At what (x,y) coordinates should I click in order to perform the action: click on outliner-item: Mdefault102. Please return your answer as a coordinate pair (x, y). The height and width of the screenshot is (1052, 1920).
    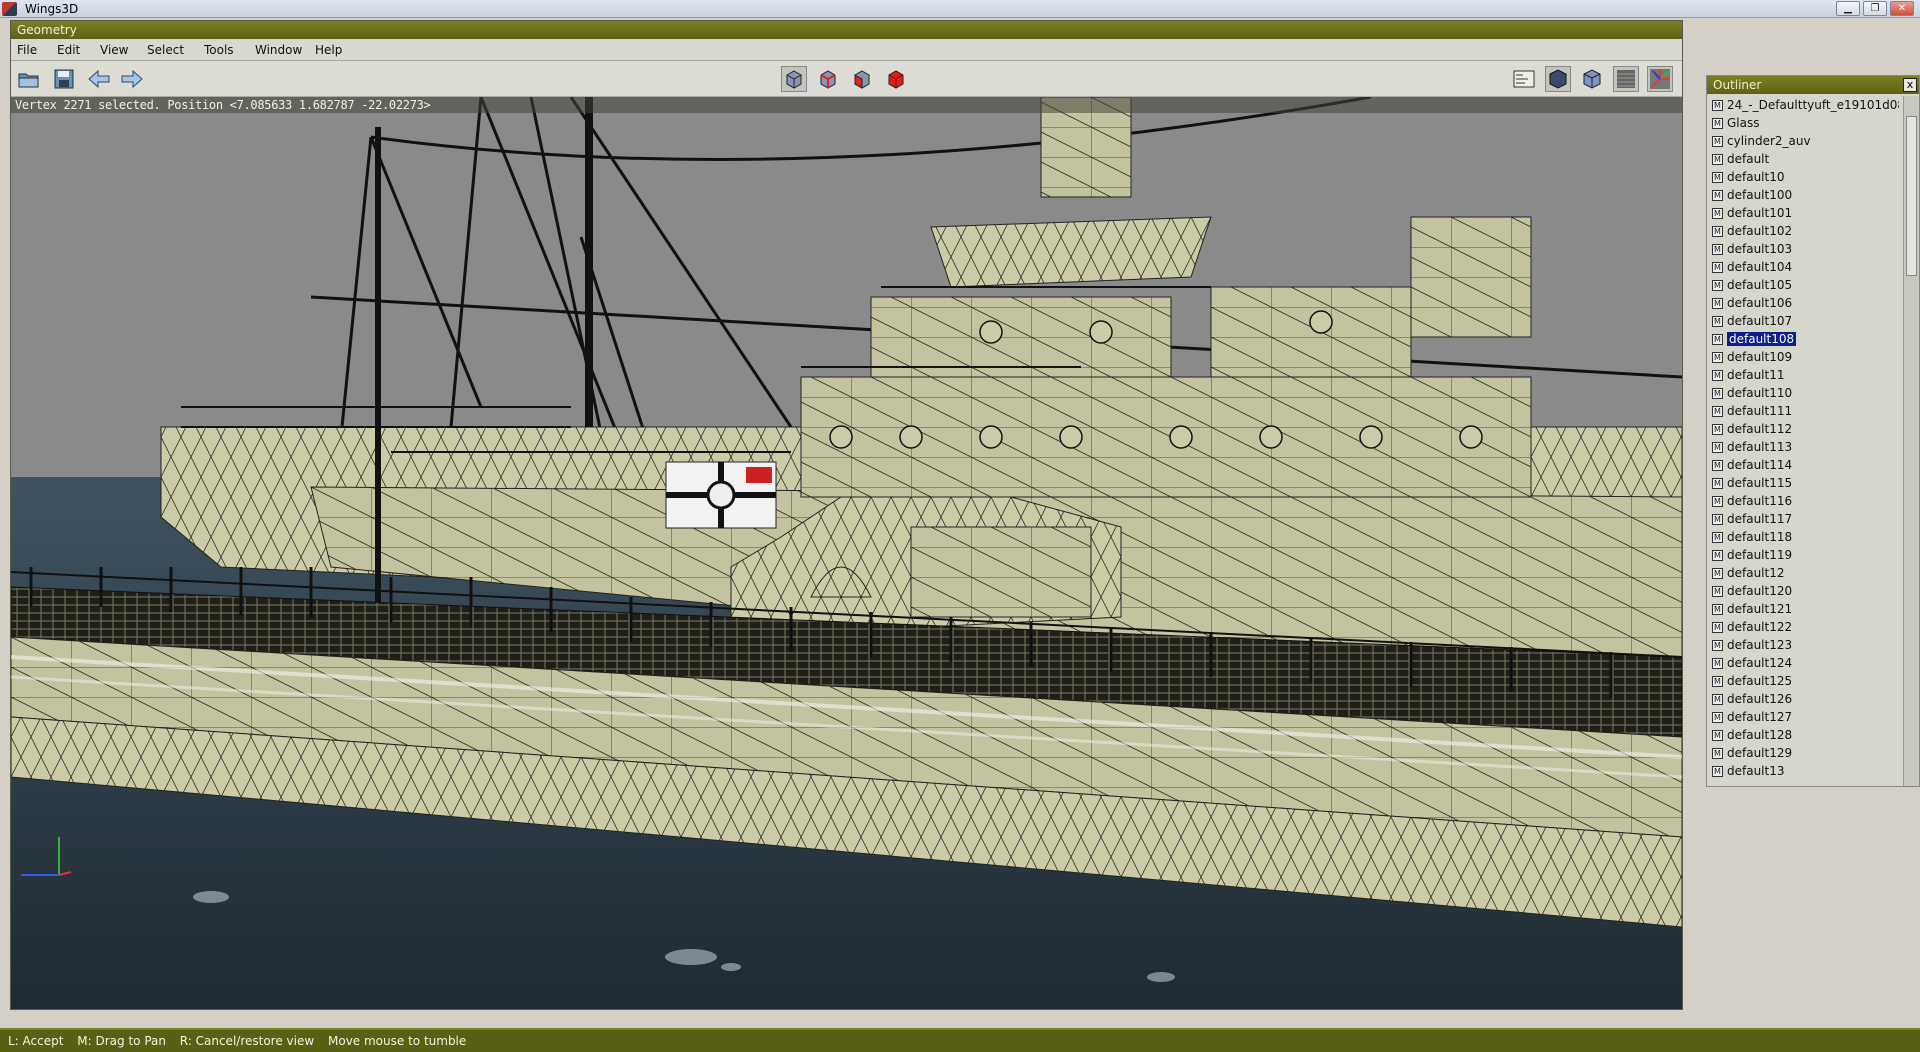
    Looking at the image, I should click on (1804, 231).